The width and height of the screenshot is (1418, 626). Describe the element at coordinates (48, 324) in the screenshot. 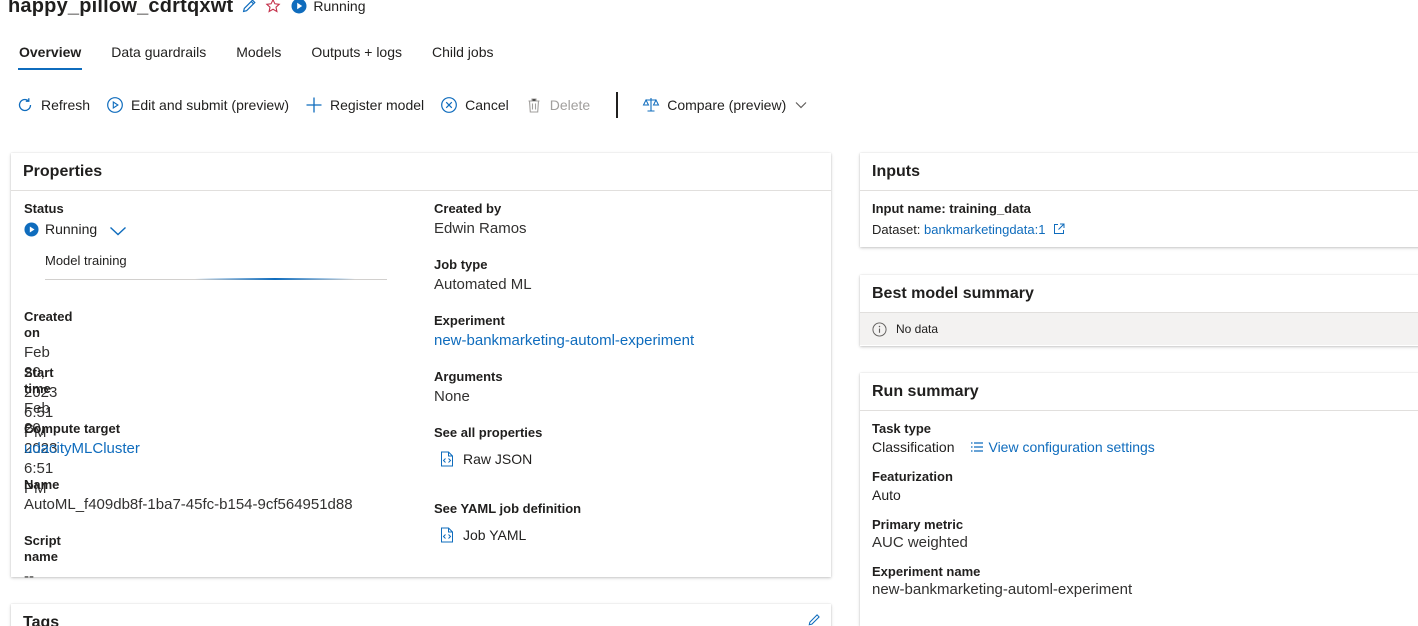

I see `created-on-label: Created on` at that location.